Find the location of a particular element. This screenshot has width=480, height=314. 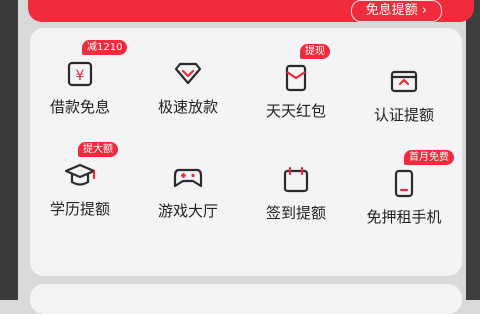

grid-item-daily-red-packet: 提现 天天红包 is located at coordinates (296, 87).